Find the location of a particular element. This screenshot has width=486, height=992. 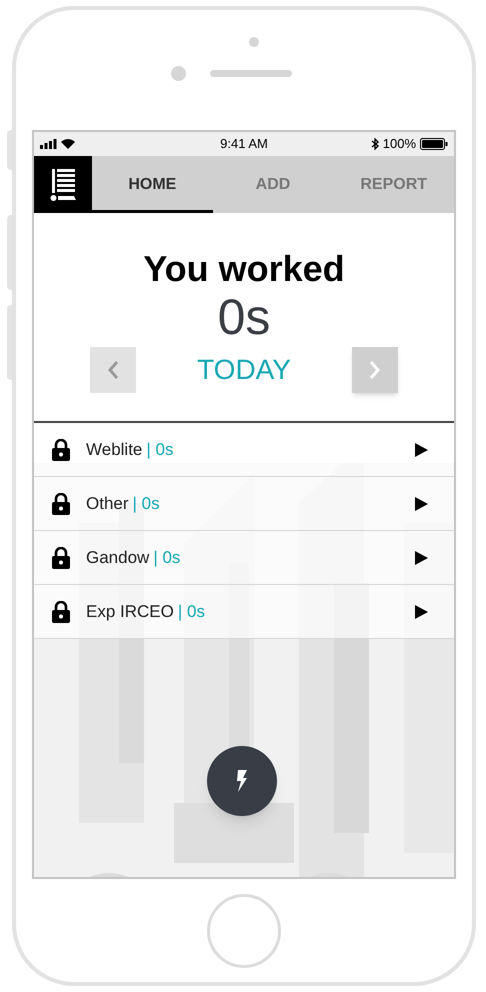

chevron-right-icon is located at coordinates (375, 370).